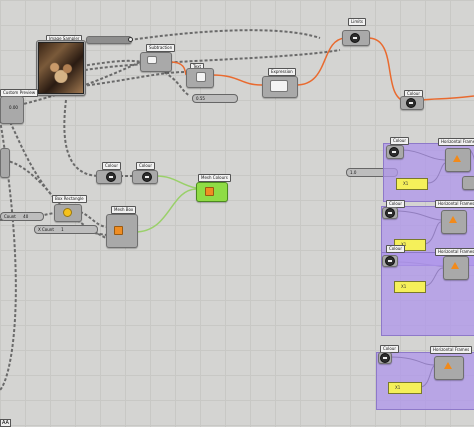 Image resolution: width=474 pixels, height=427 pixels. Describe the element at coordinates (111, 166) in the screenshot. I see `colour-label-1: Colour` at that location.